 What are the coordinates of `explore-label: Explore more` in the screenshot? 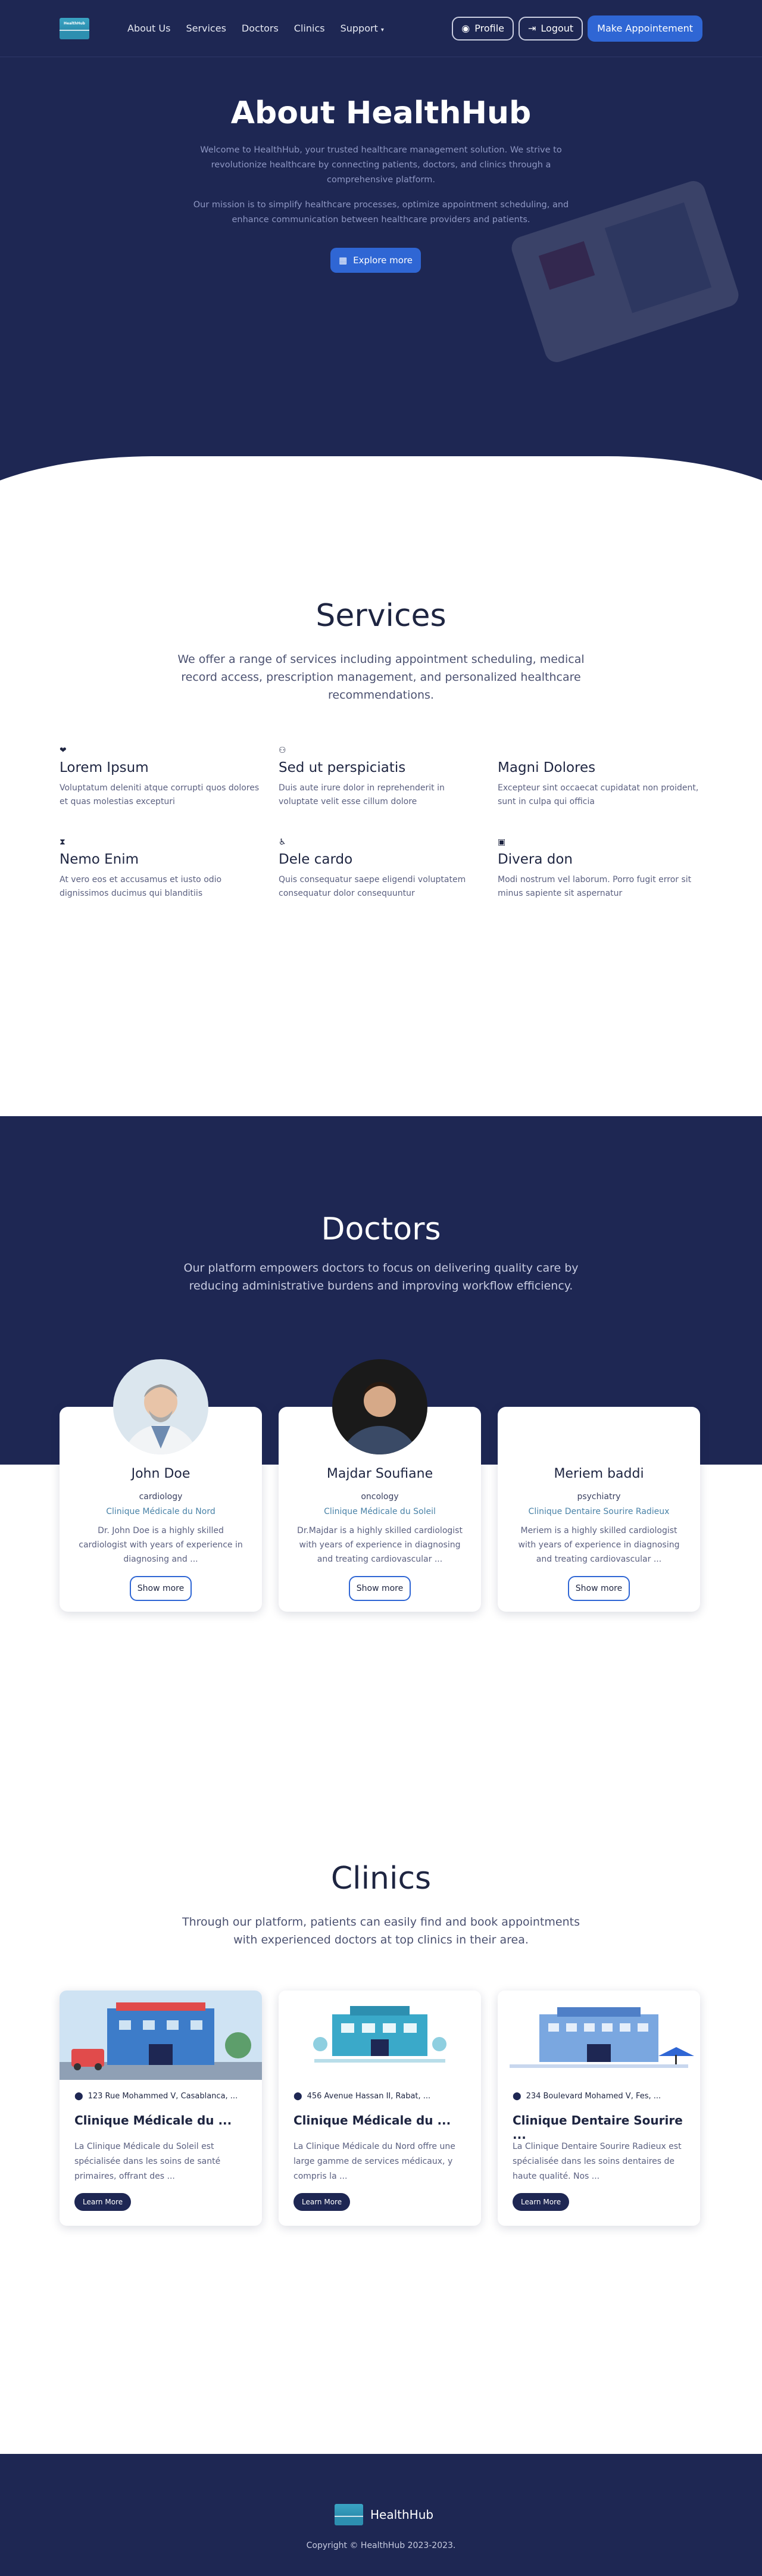 It's located at (383, 260).